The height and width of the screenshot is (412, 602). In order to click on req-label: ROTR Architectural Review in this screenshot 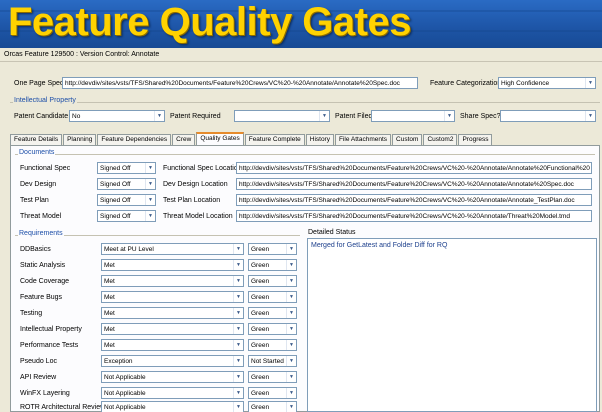, I will do `click(63, 407)`.